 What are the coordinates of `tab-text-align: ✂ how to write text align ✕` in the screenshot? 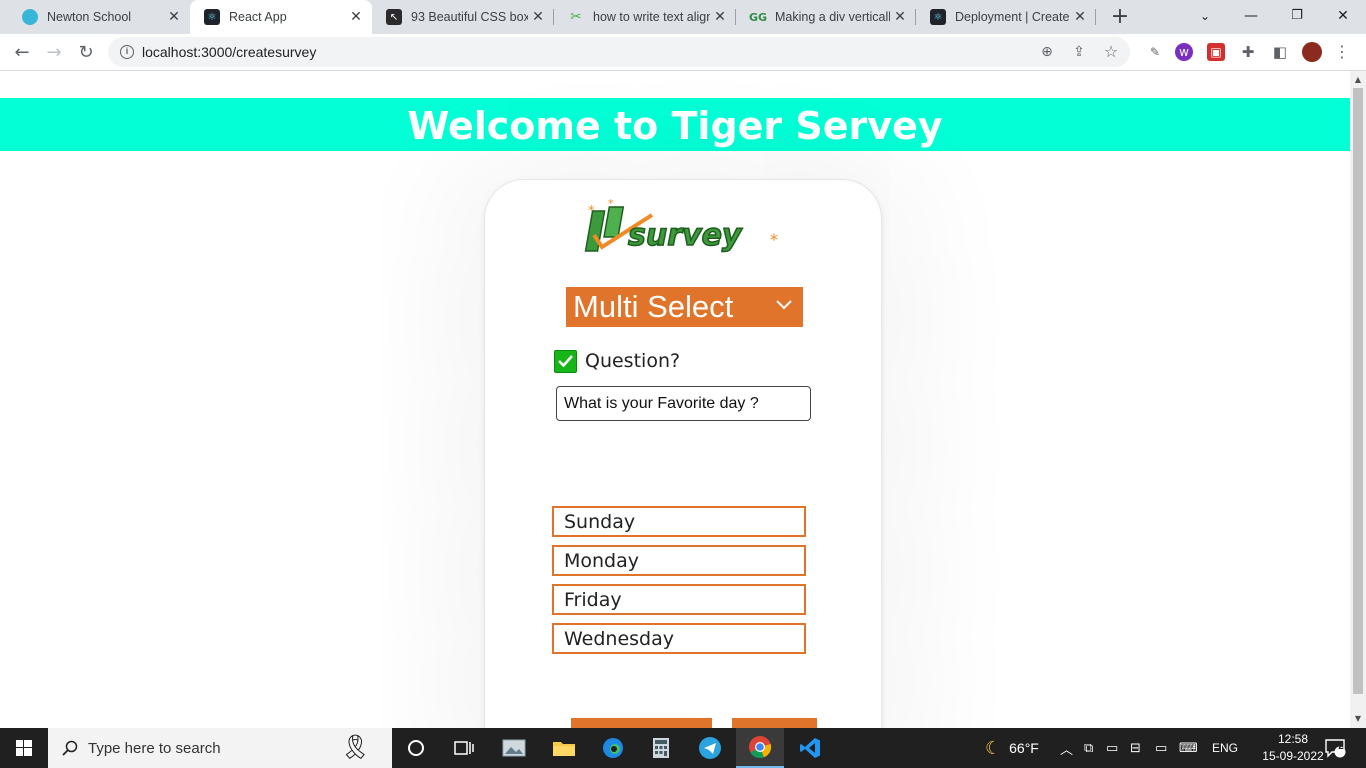 It's located at (645, 17).